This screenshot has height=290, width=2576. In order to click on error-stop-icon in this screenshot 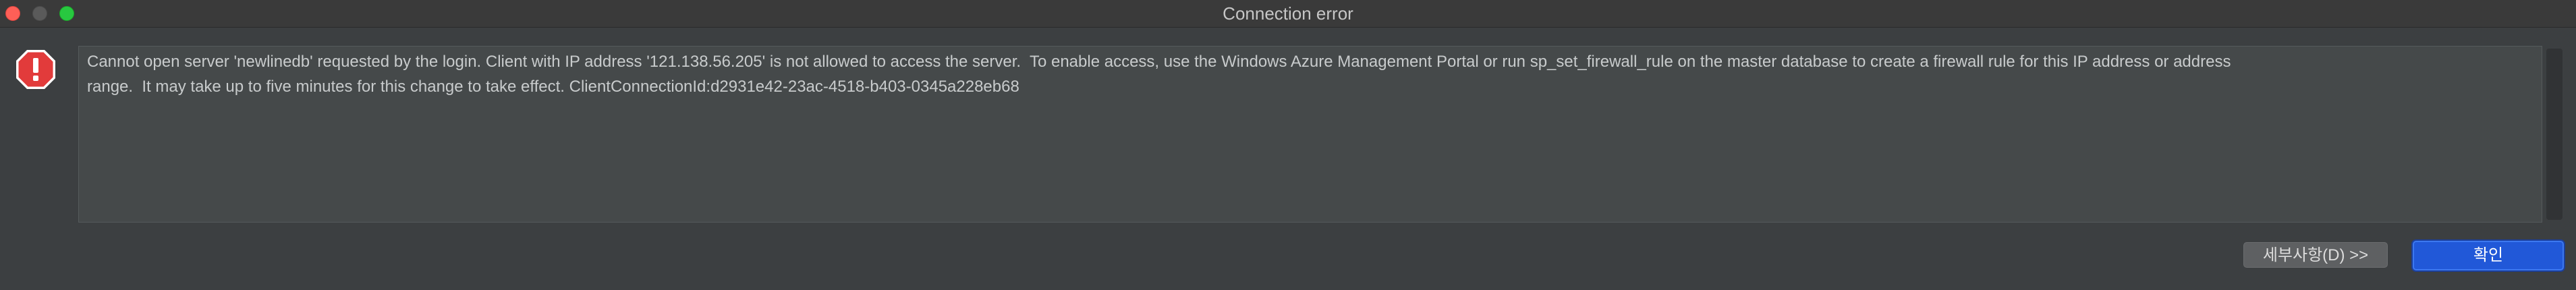, I will do `click(35, 69)`.